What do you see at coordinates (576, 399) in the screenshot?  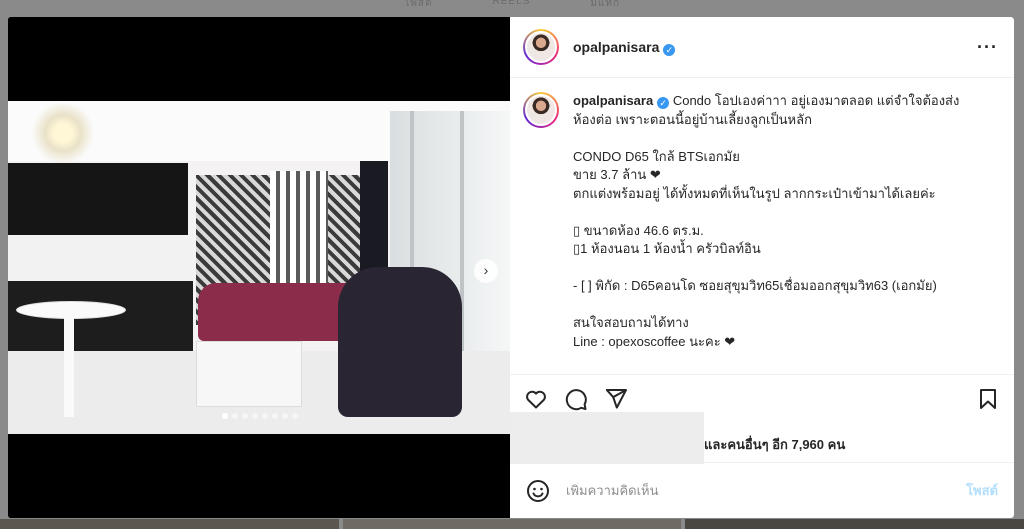 I see `comment-icon` at bounding box center [576, 399].